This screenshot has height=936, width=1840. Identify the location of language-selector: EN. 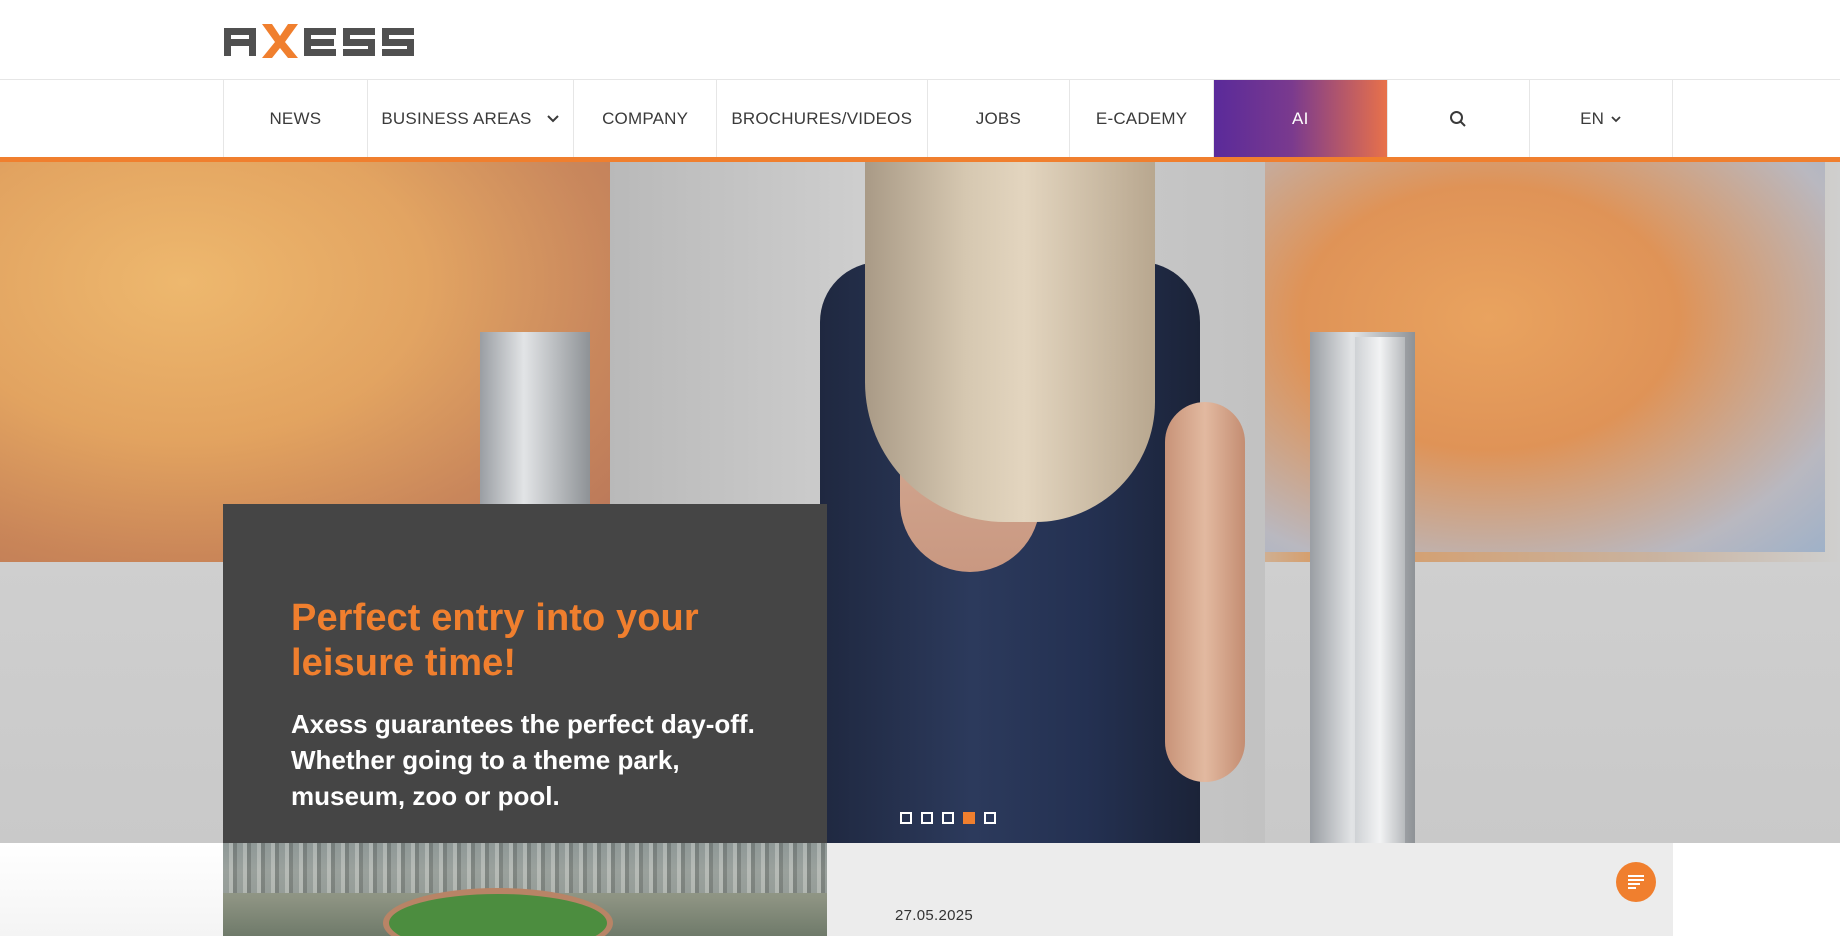
(1601, 119).